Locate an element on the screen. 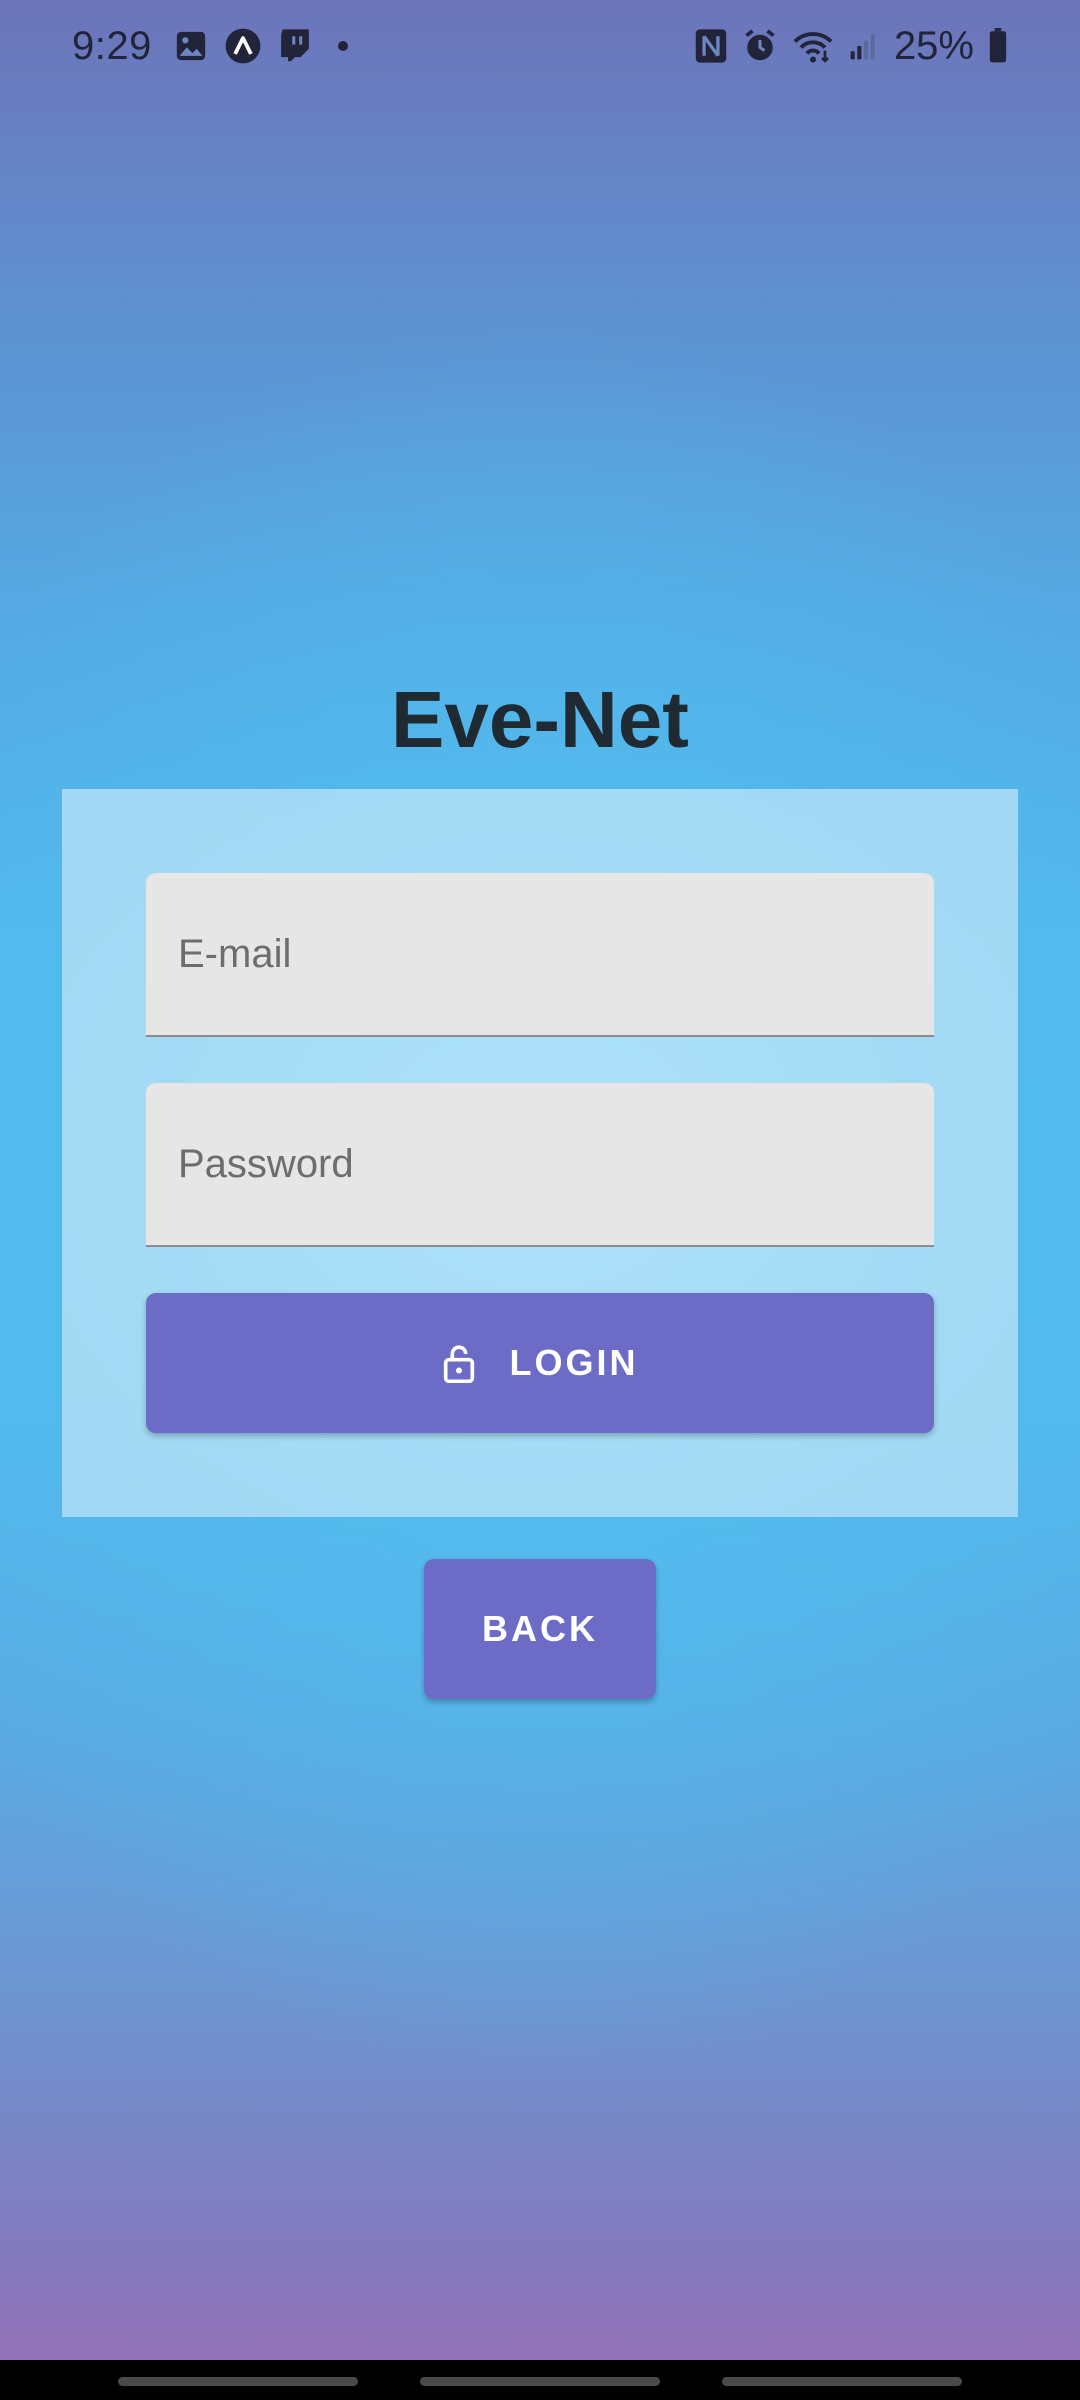 The width and height of the screenshot is (1080, 2400). login-button-label: LOGIN is located at coordinates (574, 1362).